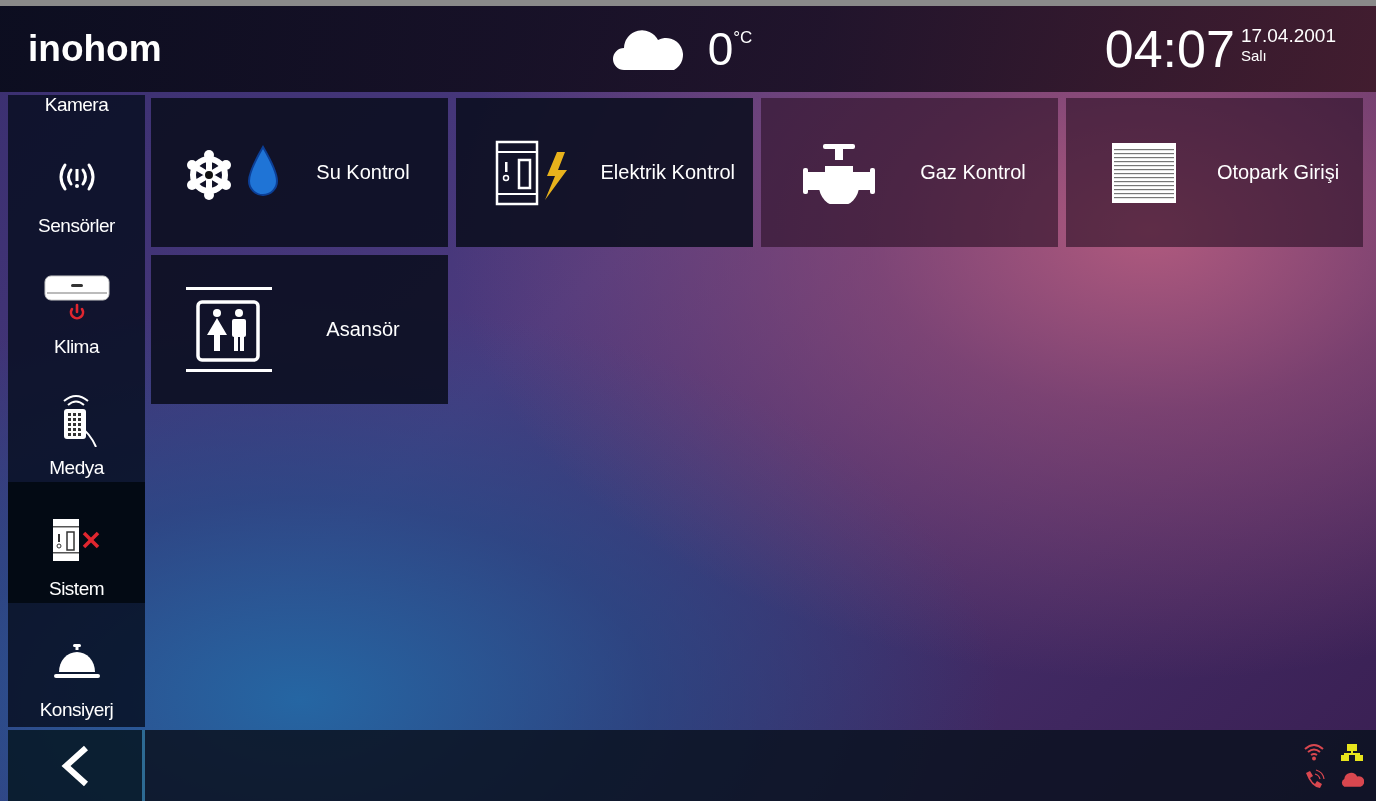 The image size is (1376, 801). I want to click on control-tile: Otopark Girişi, so click(1214, 172).